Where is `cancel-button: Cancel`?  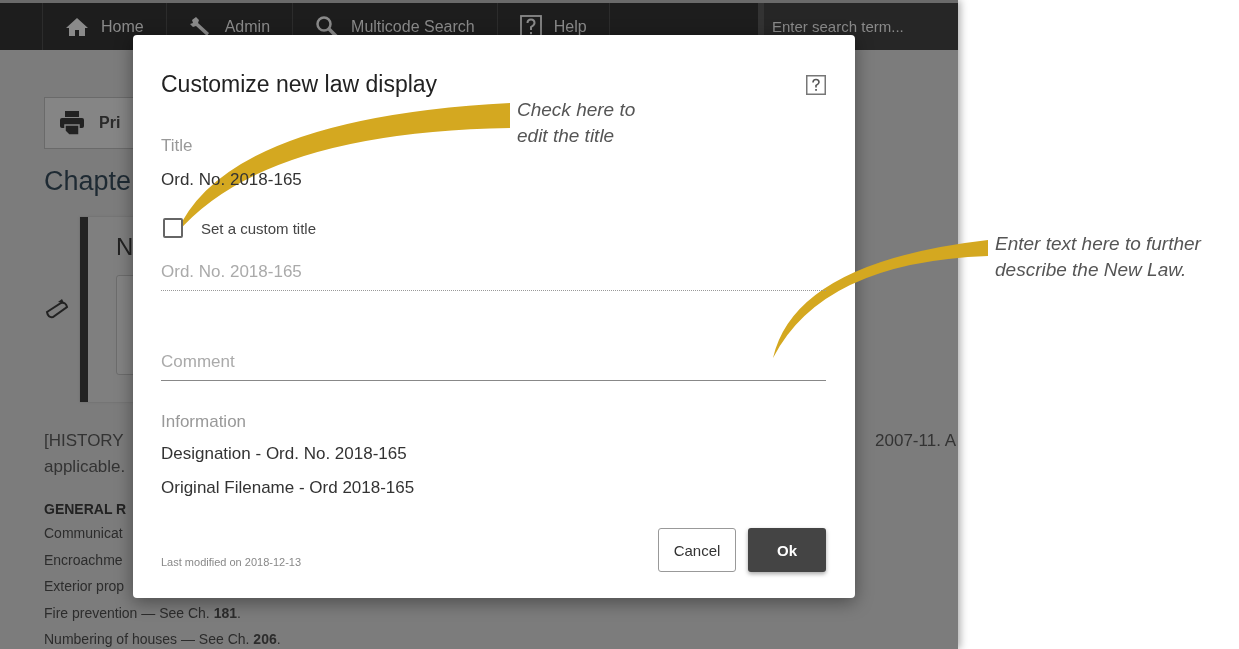 cancel-button: Cancel is located at coordinates (697, 550).